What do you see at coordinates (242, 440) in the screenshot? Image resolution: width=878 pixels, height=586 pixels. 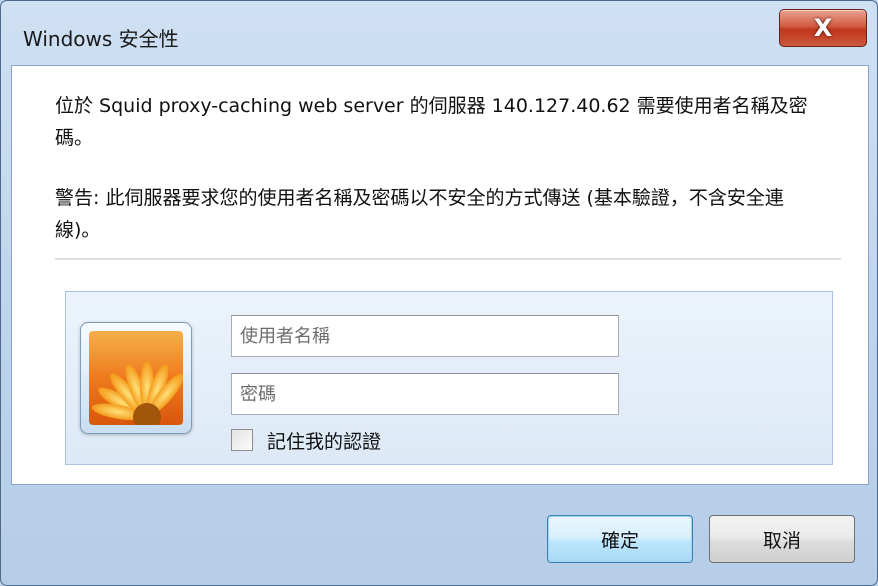 I see `remember-checkbox` at bounding box center [242, 440].